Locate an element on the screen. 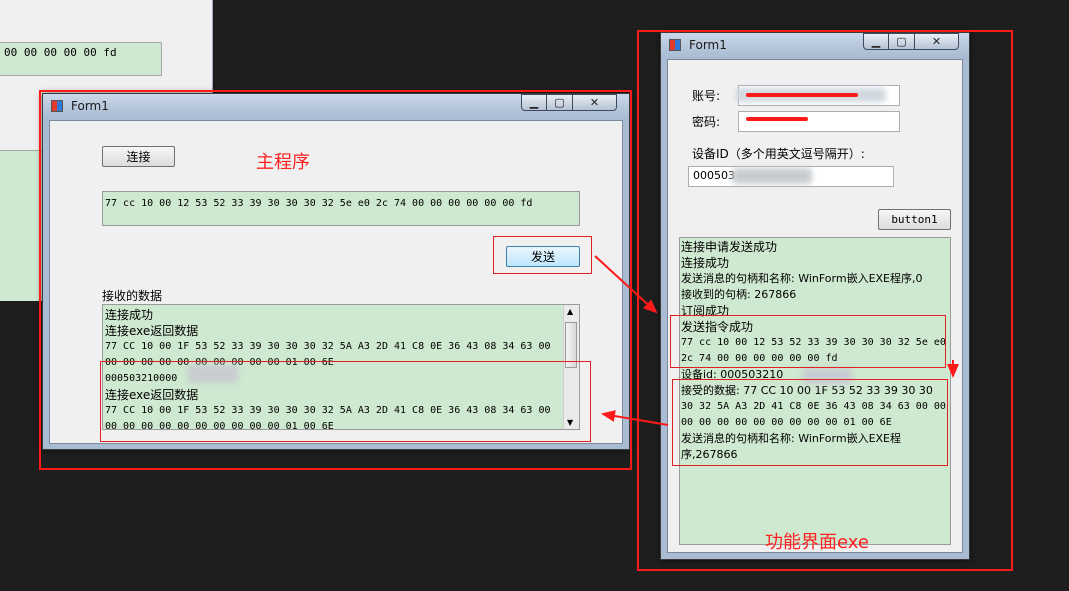 The image size is (1069, 591). arrow-exe-to-main-icon is located at coordinates (635, 418).